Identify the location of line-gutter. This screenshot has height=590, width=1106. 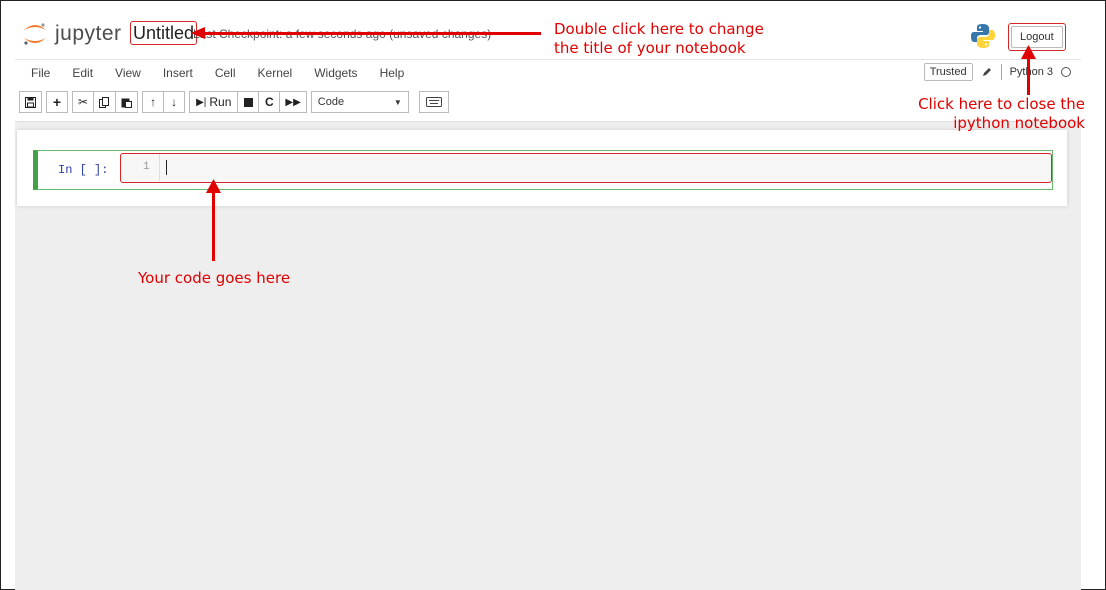
(159, 167).